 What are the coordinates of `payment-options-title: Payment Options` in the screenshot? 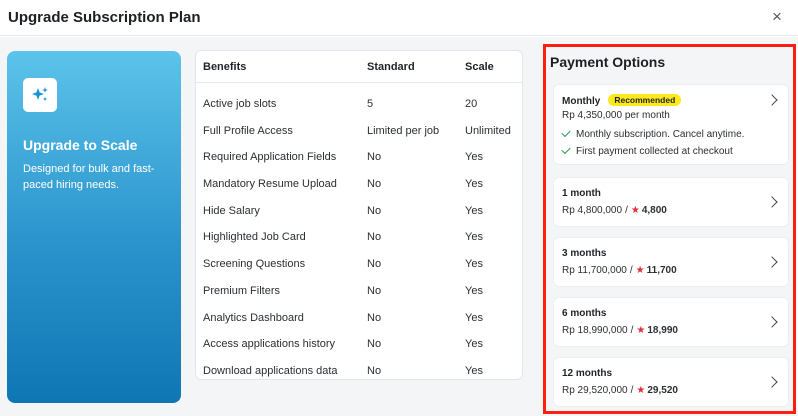 It's located at (608, 62).